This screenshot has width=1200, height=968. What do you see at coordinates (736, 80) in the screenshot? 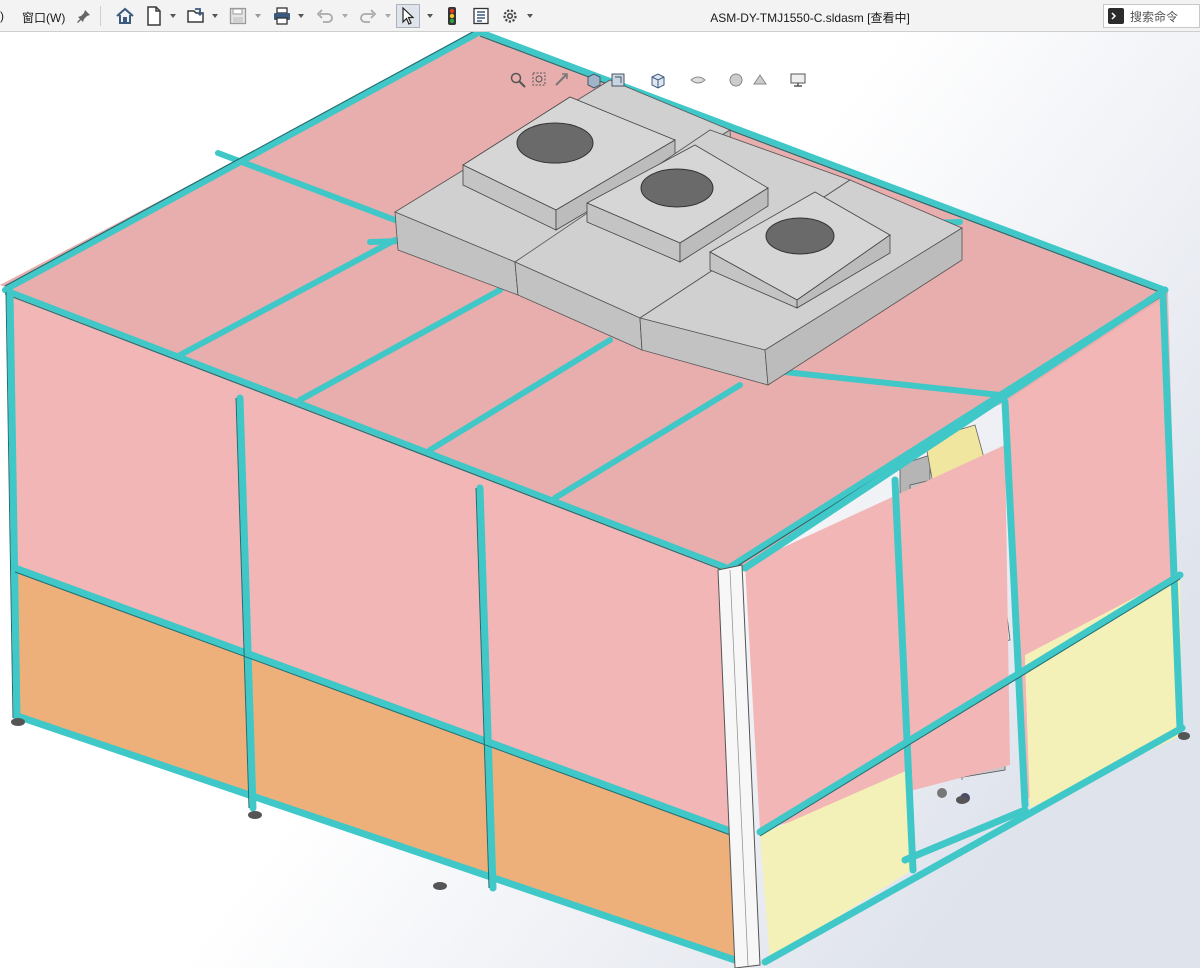
I see `hide-show-icon` at bounding box center [736, 80].